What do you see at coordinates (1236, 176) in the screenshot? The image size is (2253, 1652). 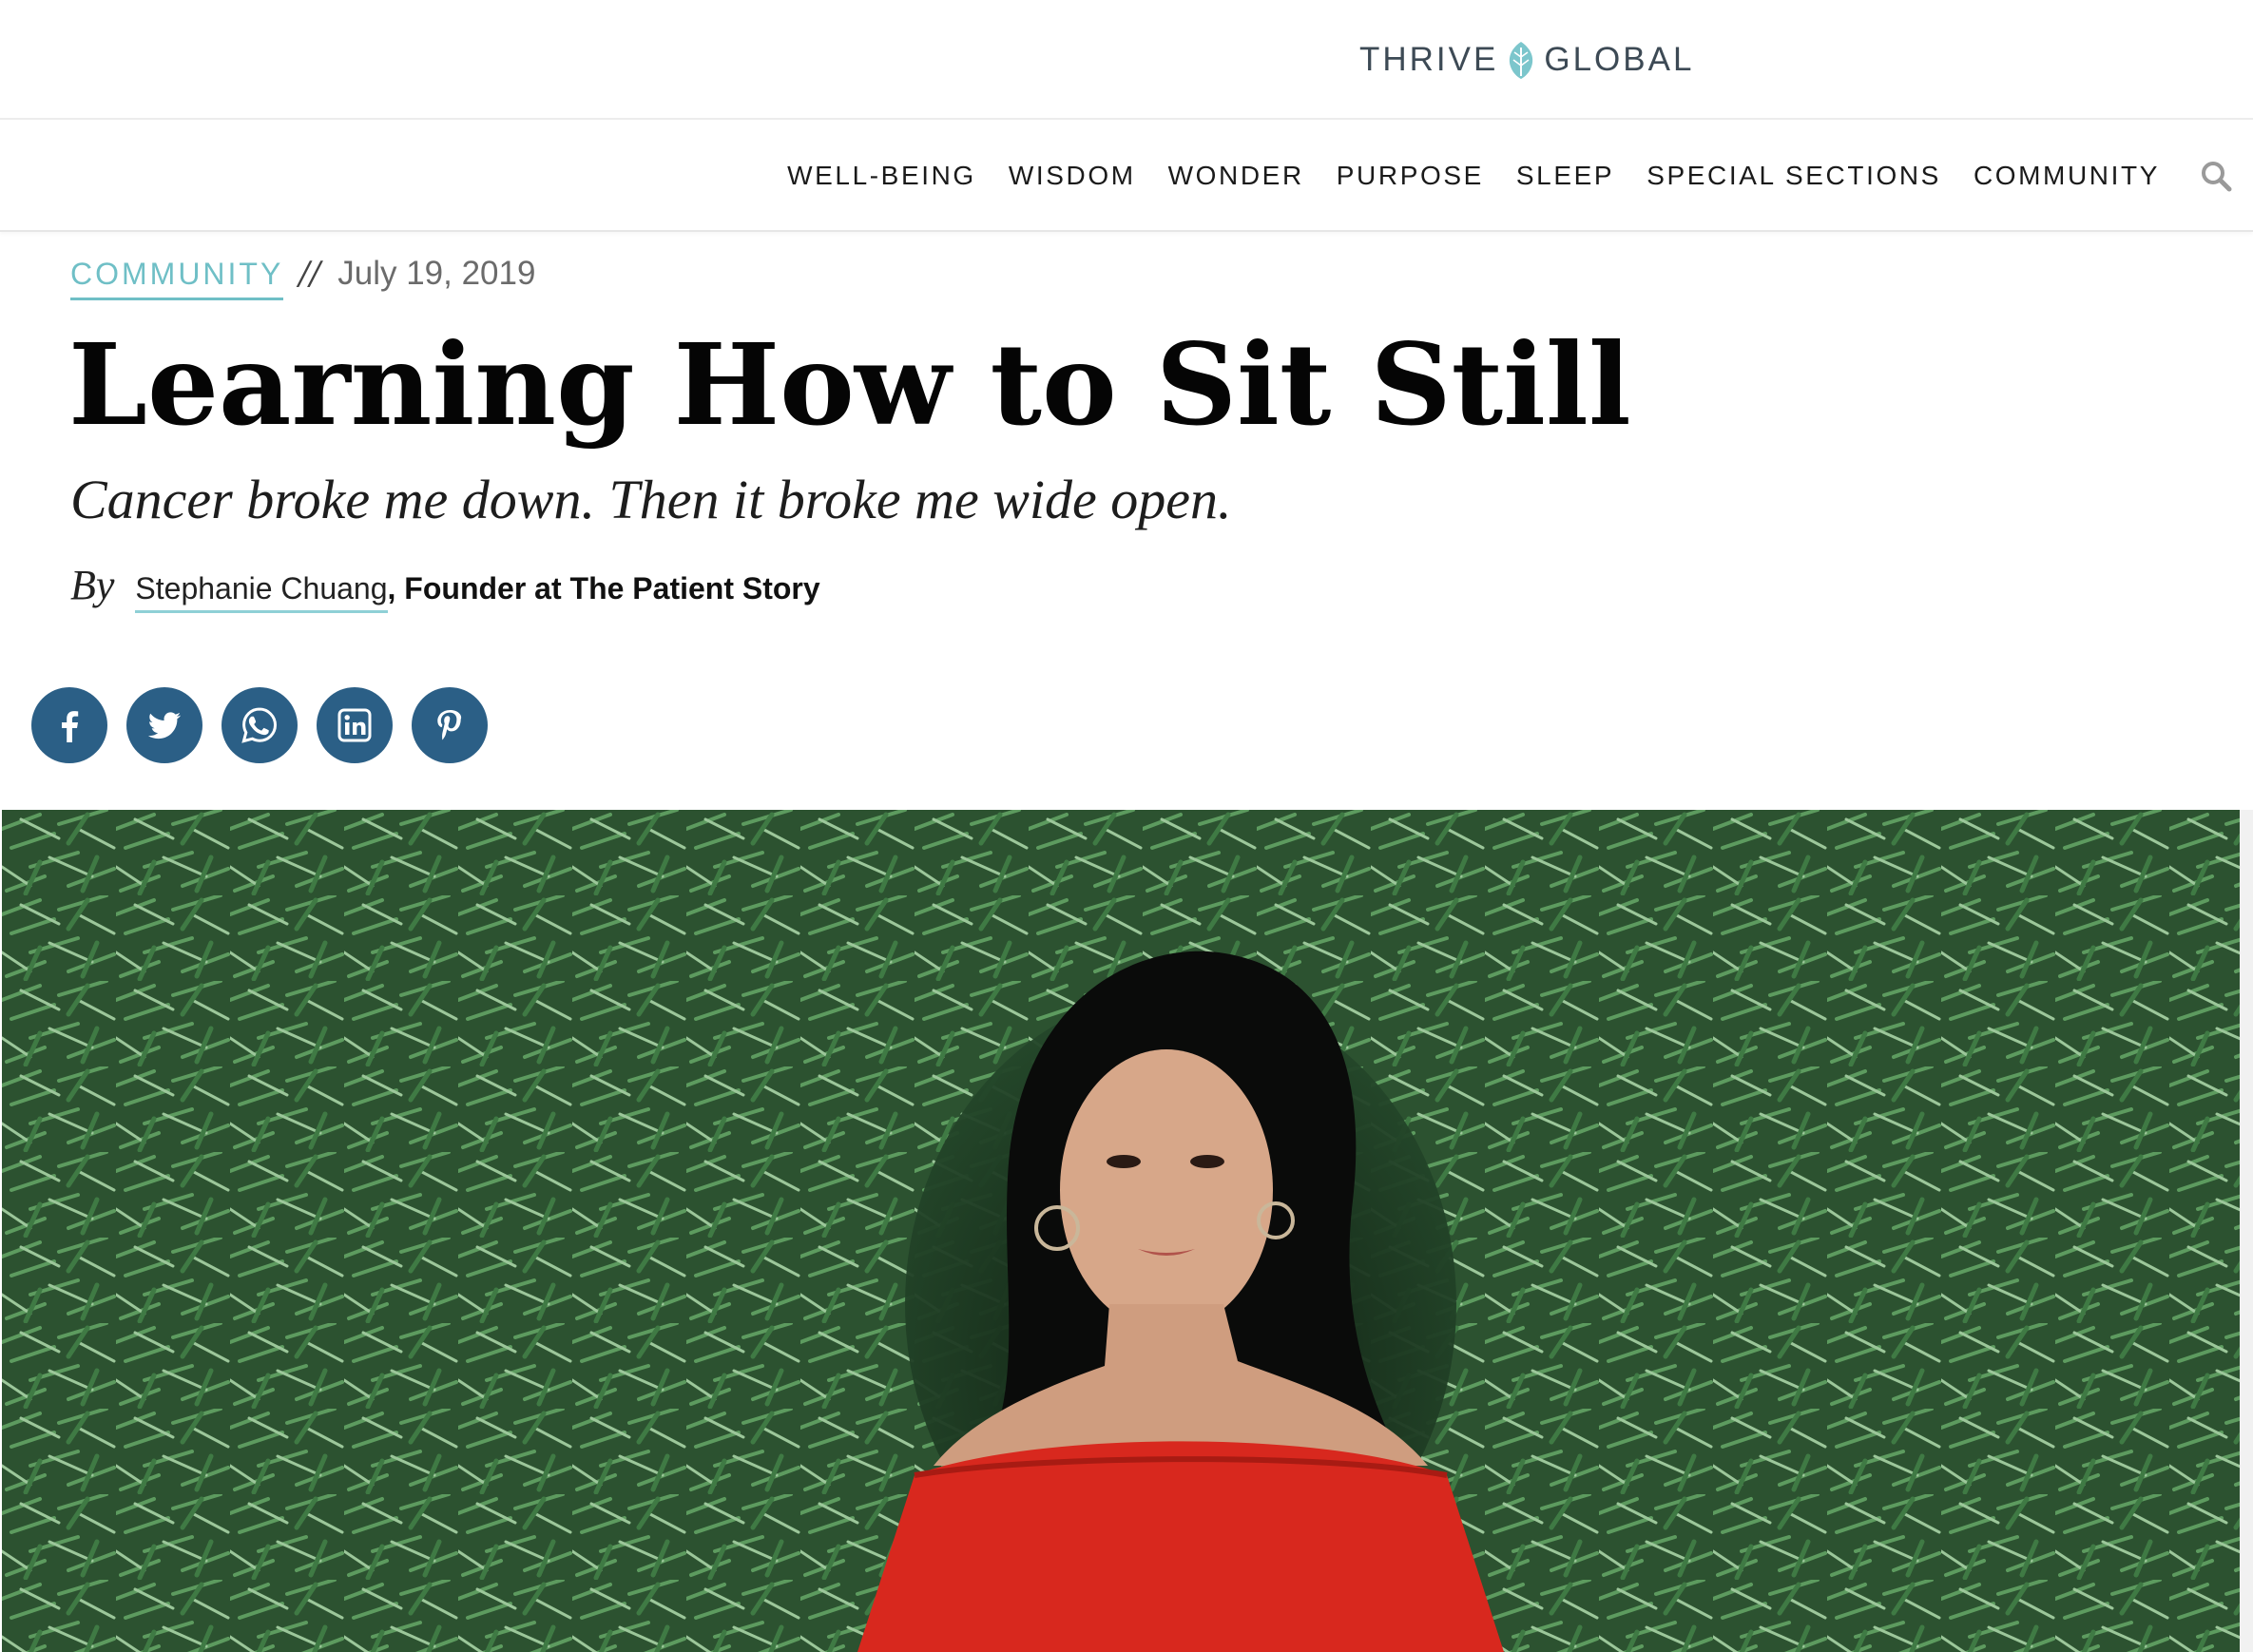 I see `nav-item-wonder: WONDER` at bounding box center [1236, 176].